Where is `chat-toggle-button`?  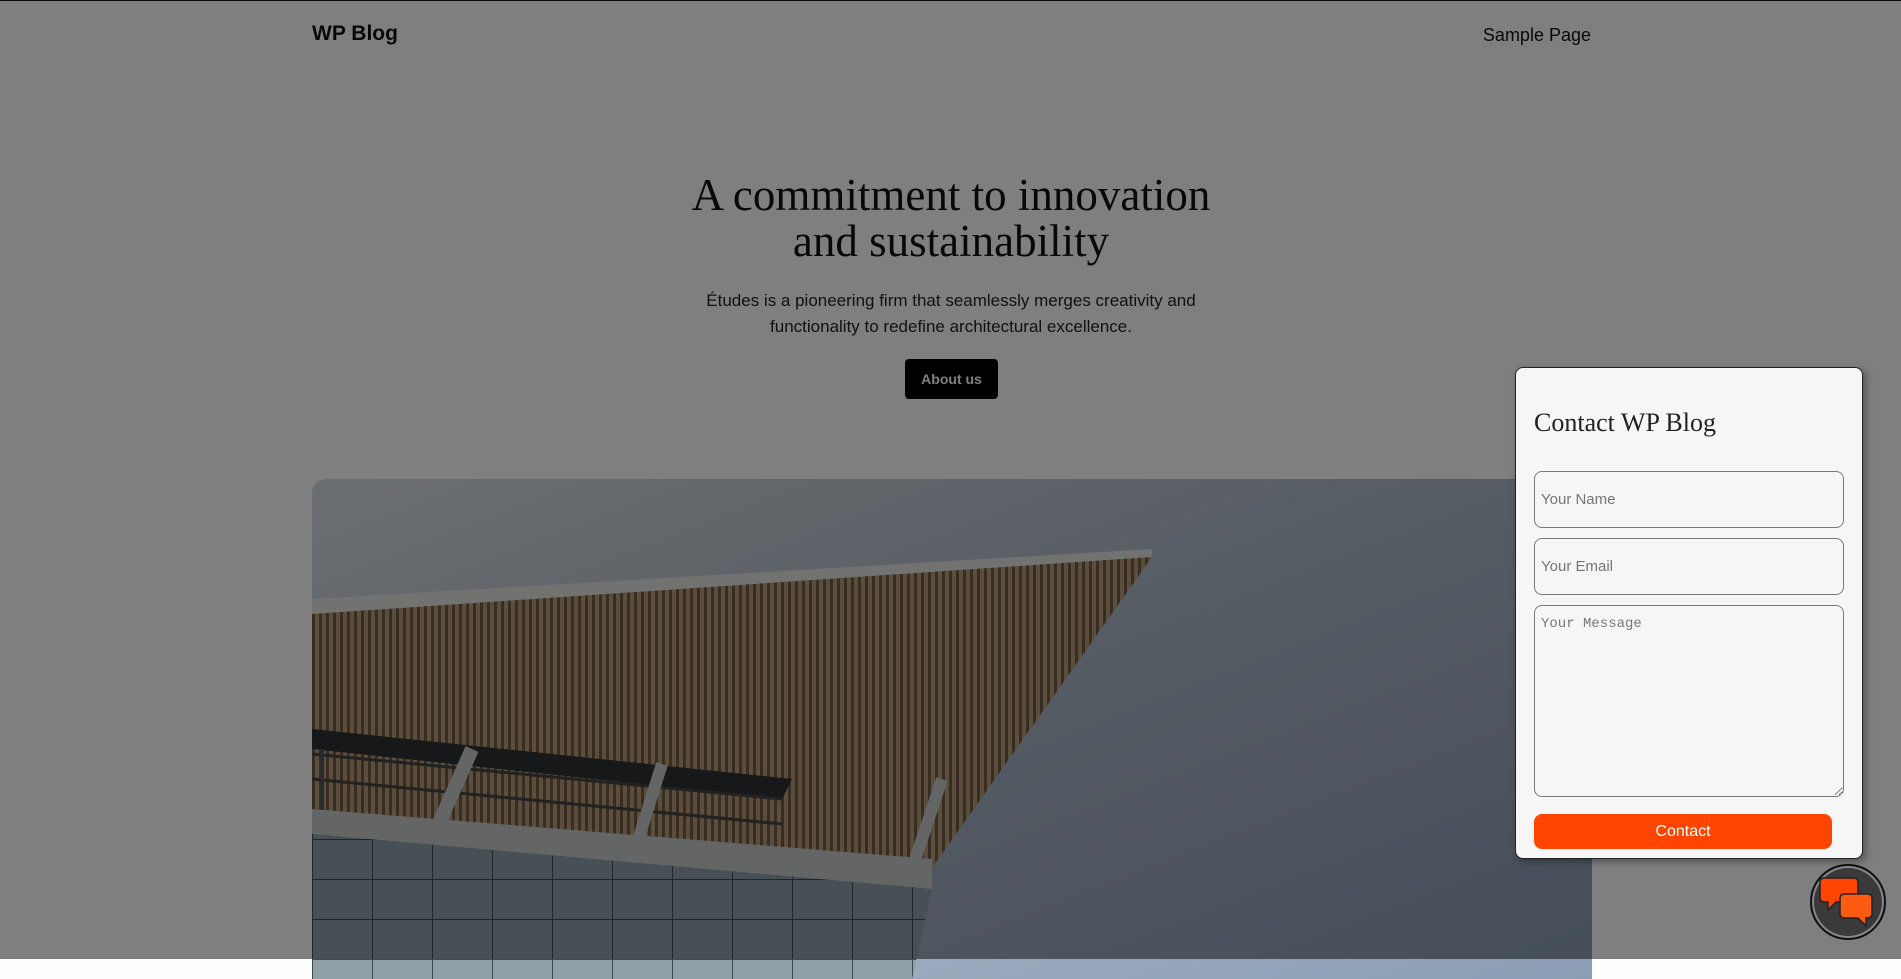
chat-toggle-button is located at coordinates (1848, 902).